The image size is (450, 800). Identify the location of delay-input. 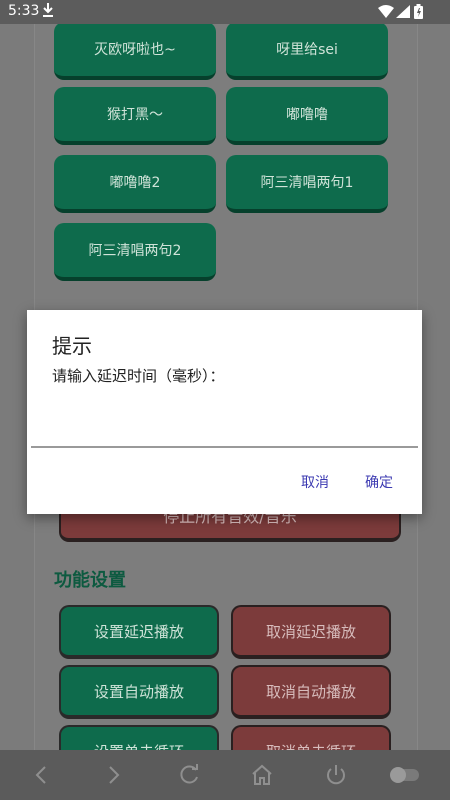
(224, 429).